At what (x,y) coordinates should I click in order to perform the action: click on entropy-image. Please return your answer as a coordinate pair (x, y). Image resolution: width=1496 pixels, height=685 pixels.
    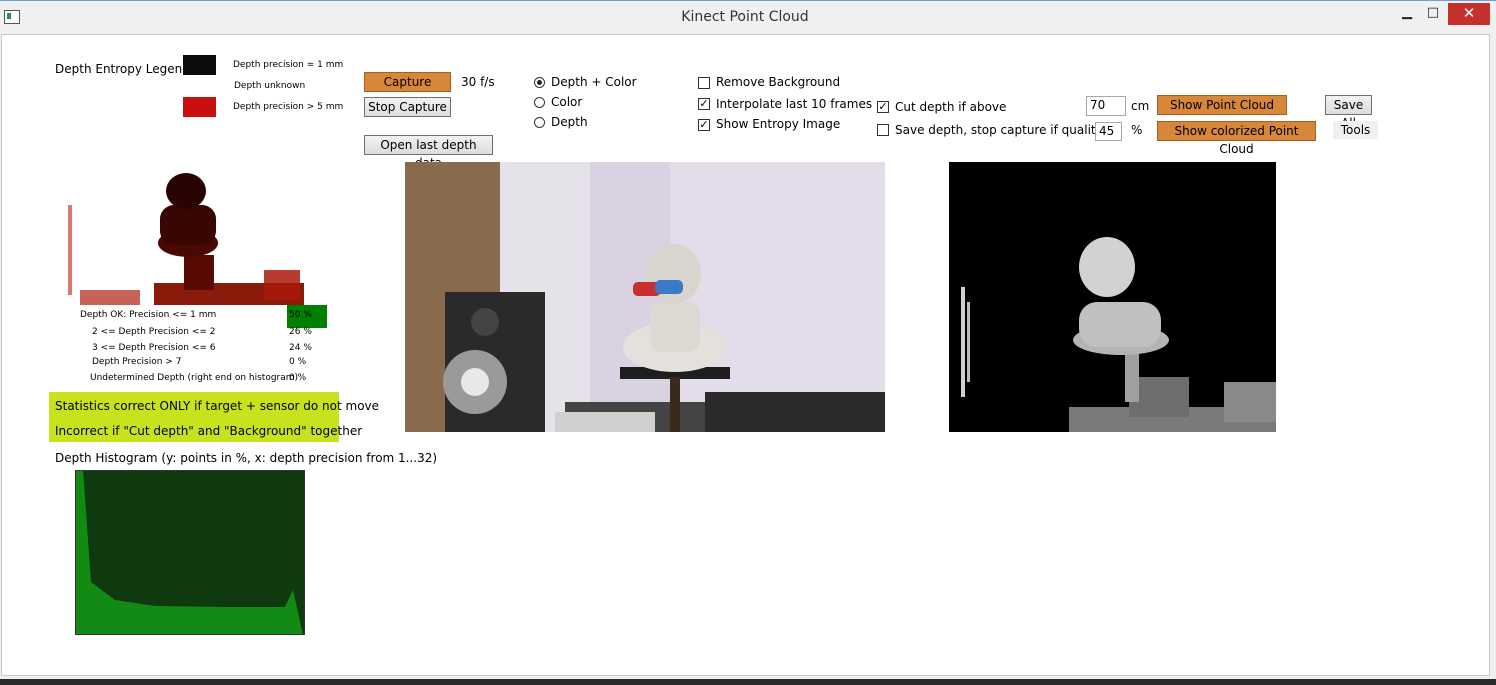
    Looking at the image, I should click on (187, 235).